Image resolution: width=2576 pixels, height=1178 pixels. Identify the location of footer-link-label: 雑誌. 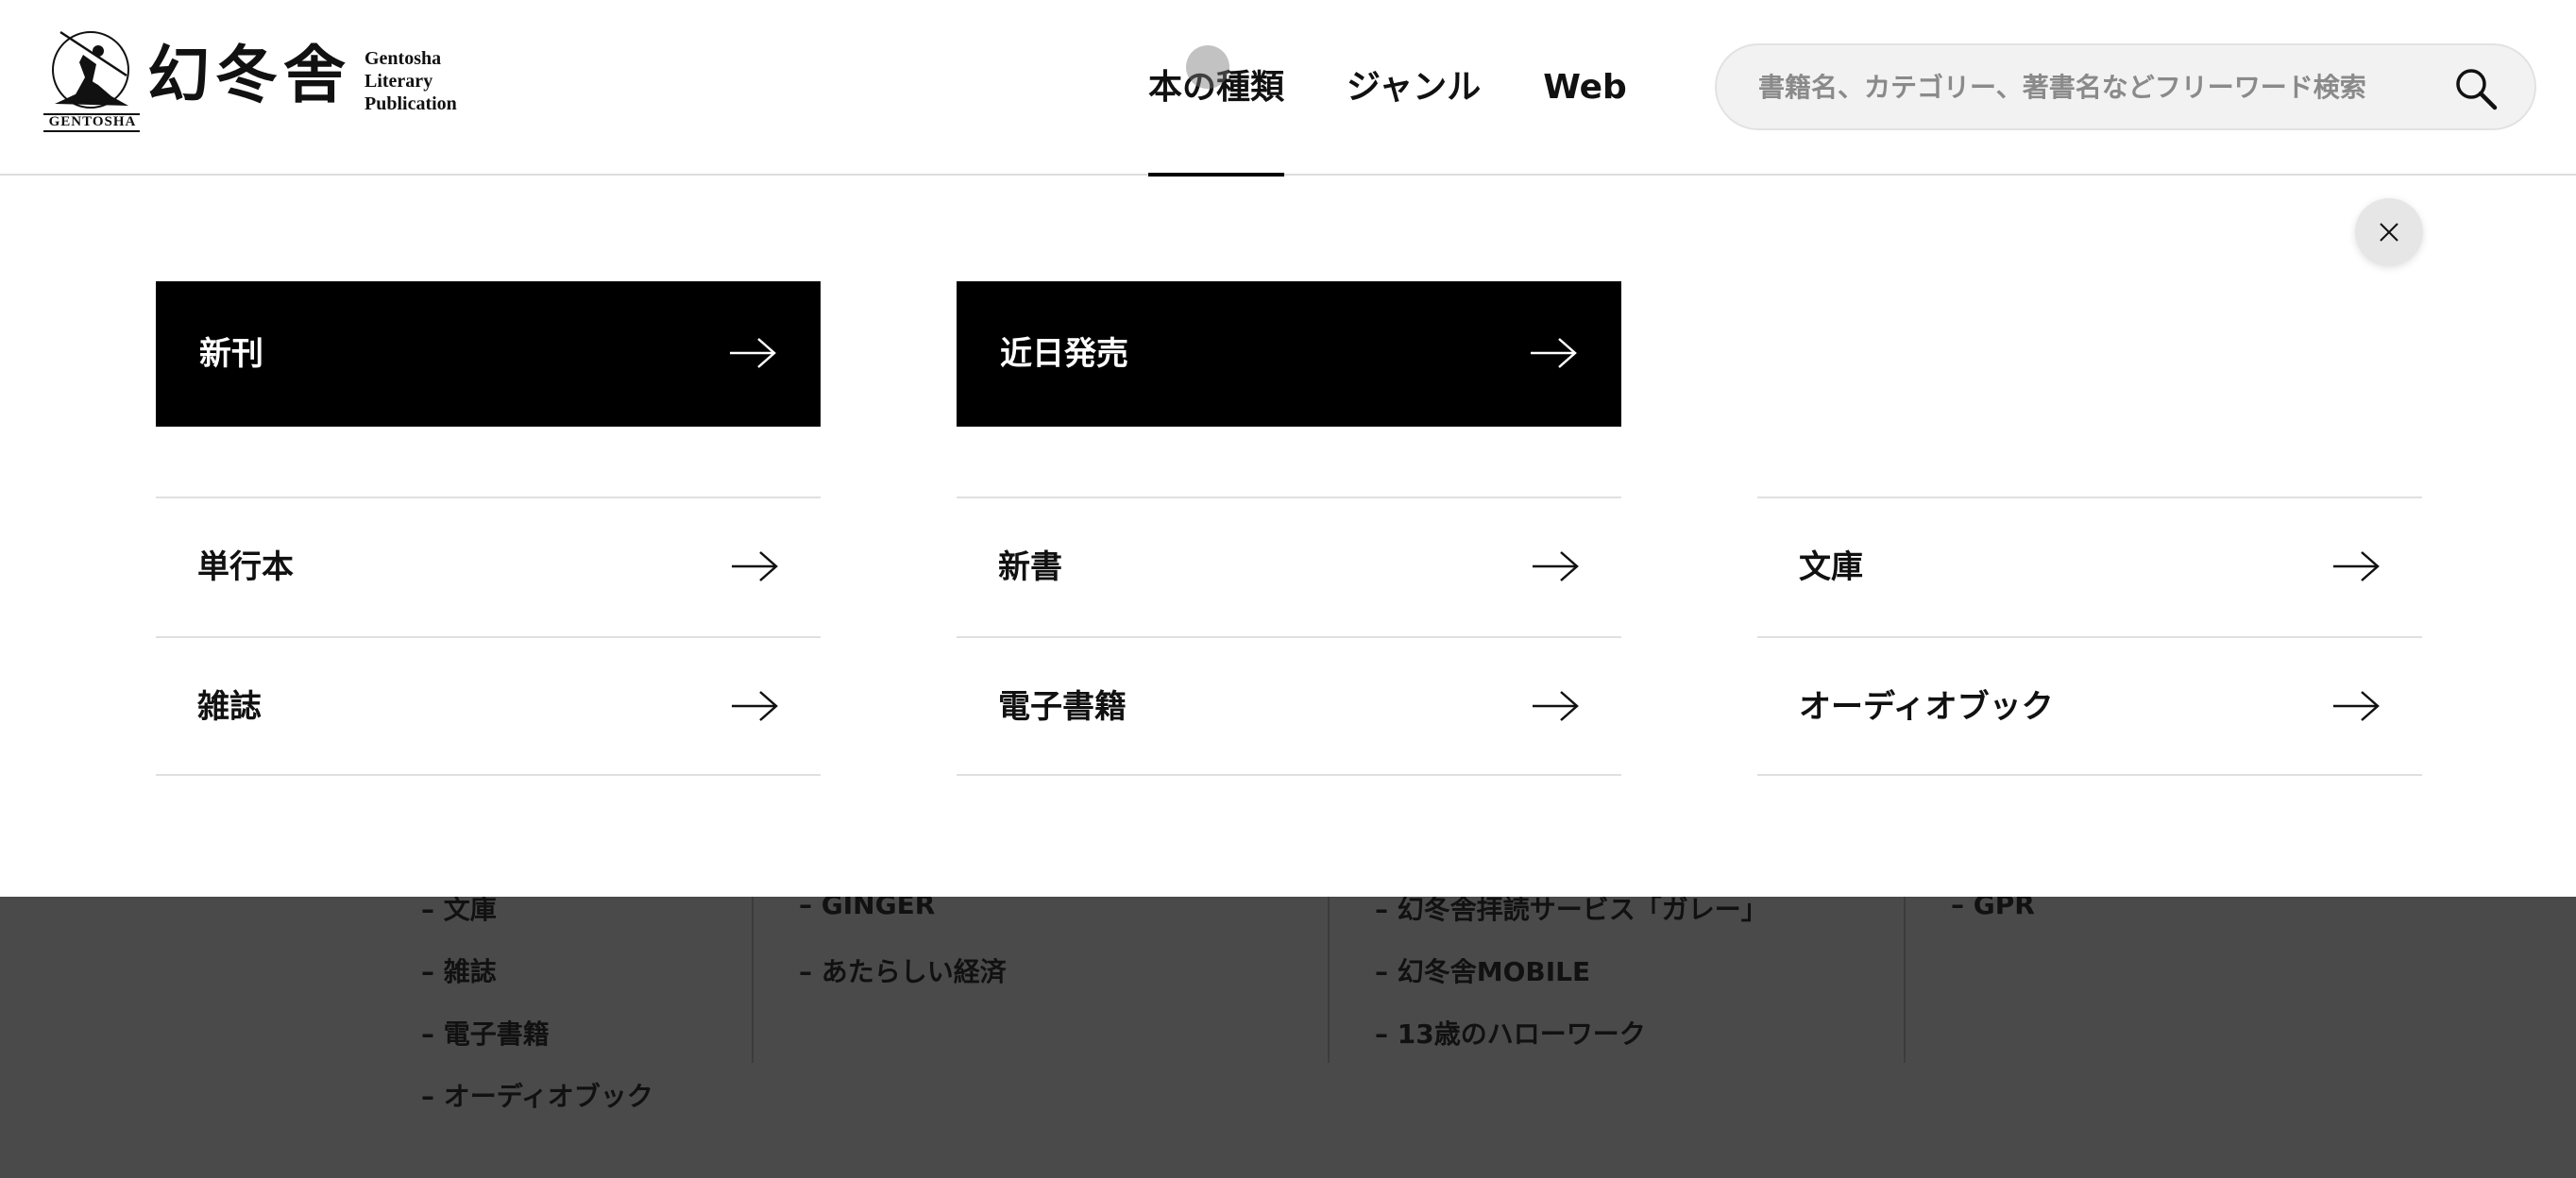
(470, 971).